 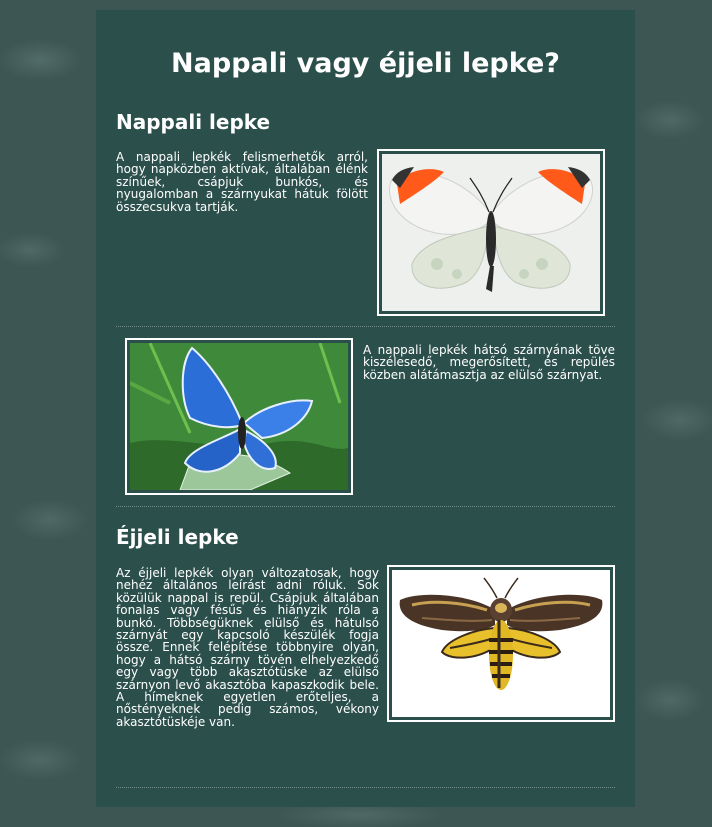 I want to click on orange-tip-butterfly-image, so click(x=491, y=232).